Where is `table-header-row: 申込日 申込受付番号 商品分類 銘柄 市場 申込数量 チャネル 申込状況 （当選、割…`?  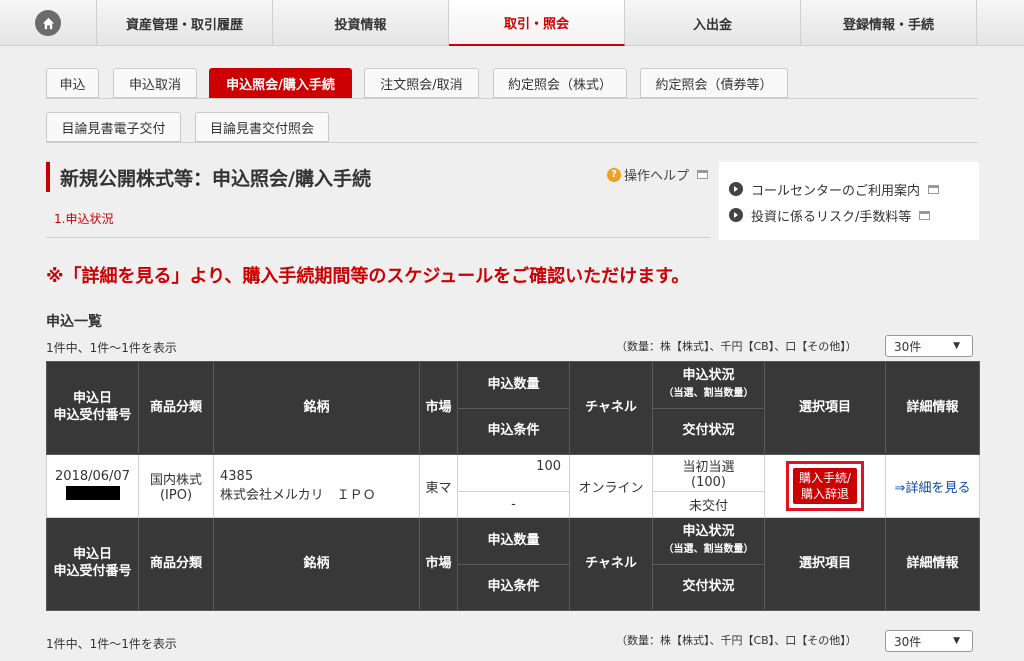
table-header-row: 申込日 申込受付番号 商品分類 銘柄 市場 申込数量 チャネル 申込状況 （当選、割… is located at coordinates (513, 408).